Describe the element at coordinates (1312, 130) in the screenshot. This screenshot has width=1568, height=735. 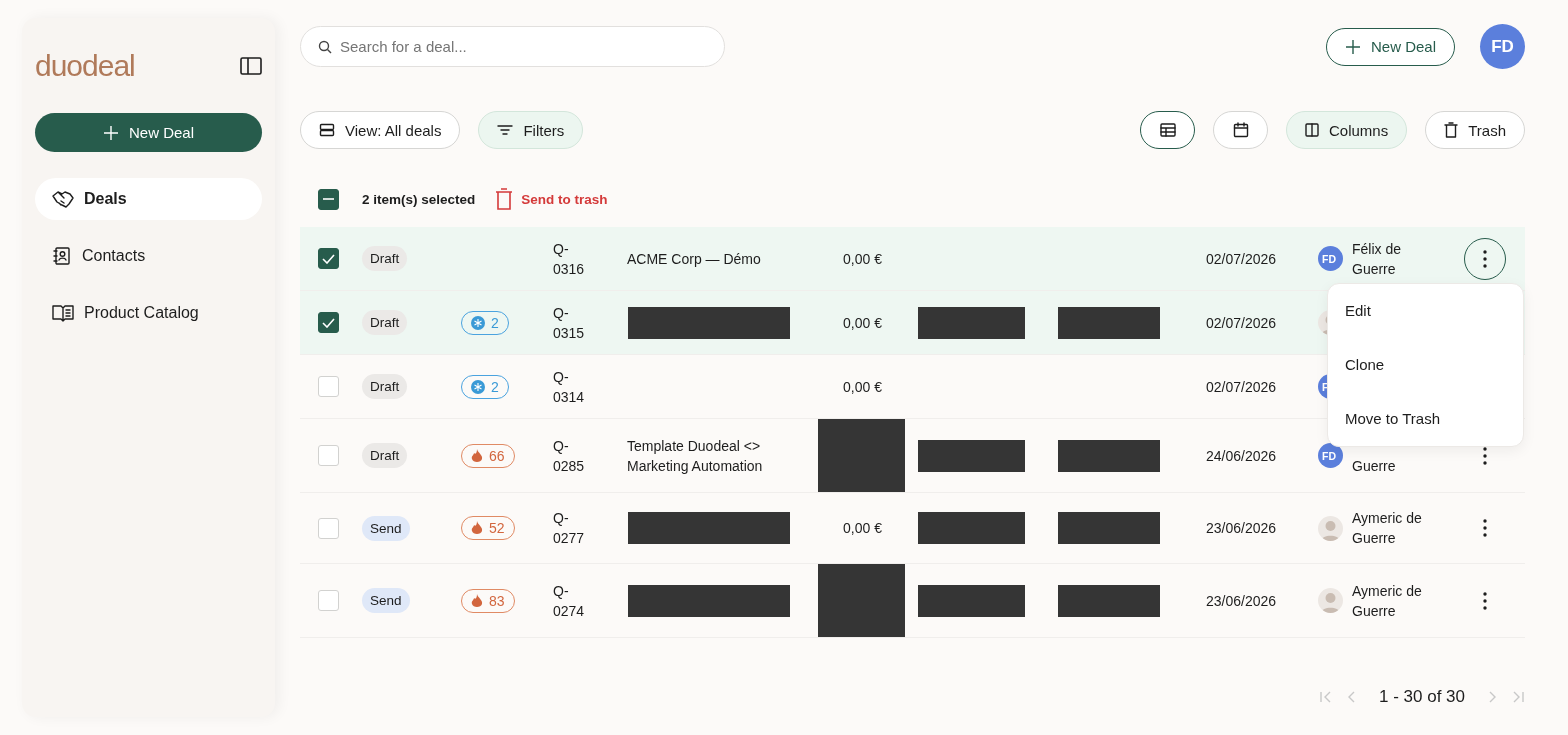
I see `columns-icon` at that location.